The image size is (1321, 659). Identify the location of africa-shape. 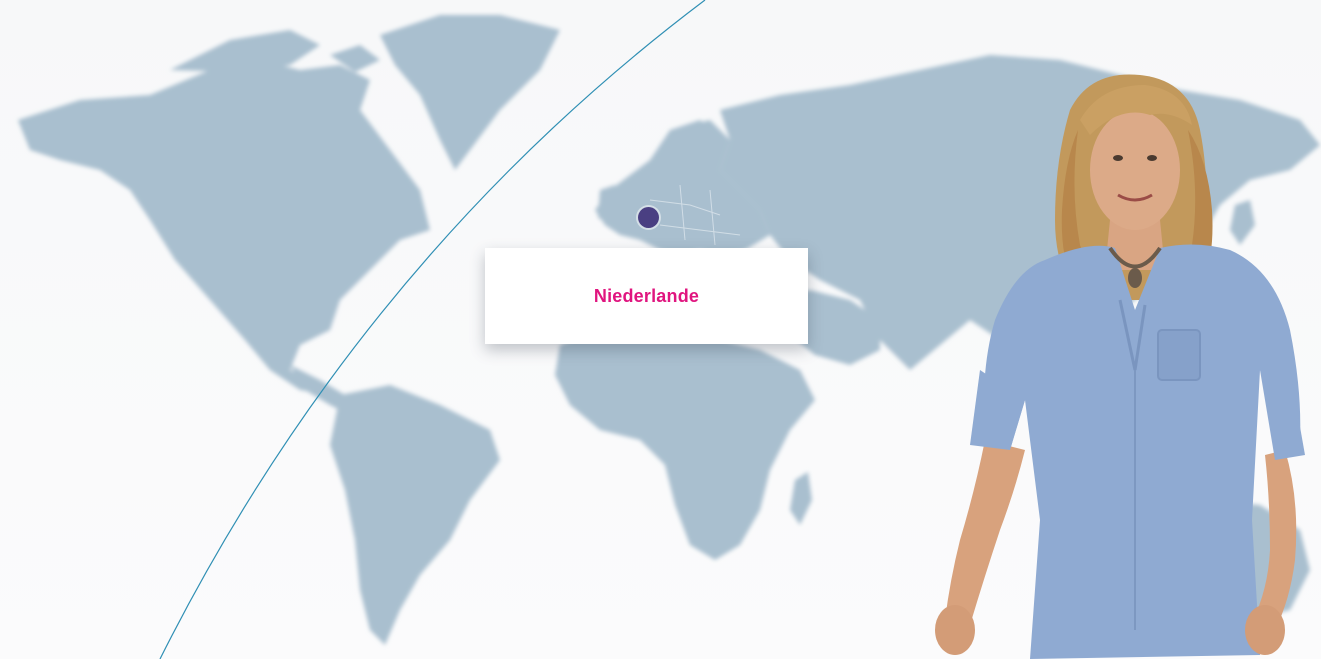
(685, 445).